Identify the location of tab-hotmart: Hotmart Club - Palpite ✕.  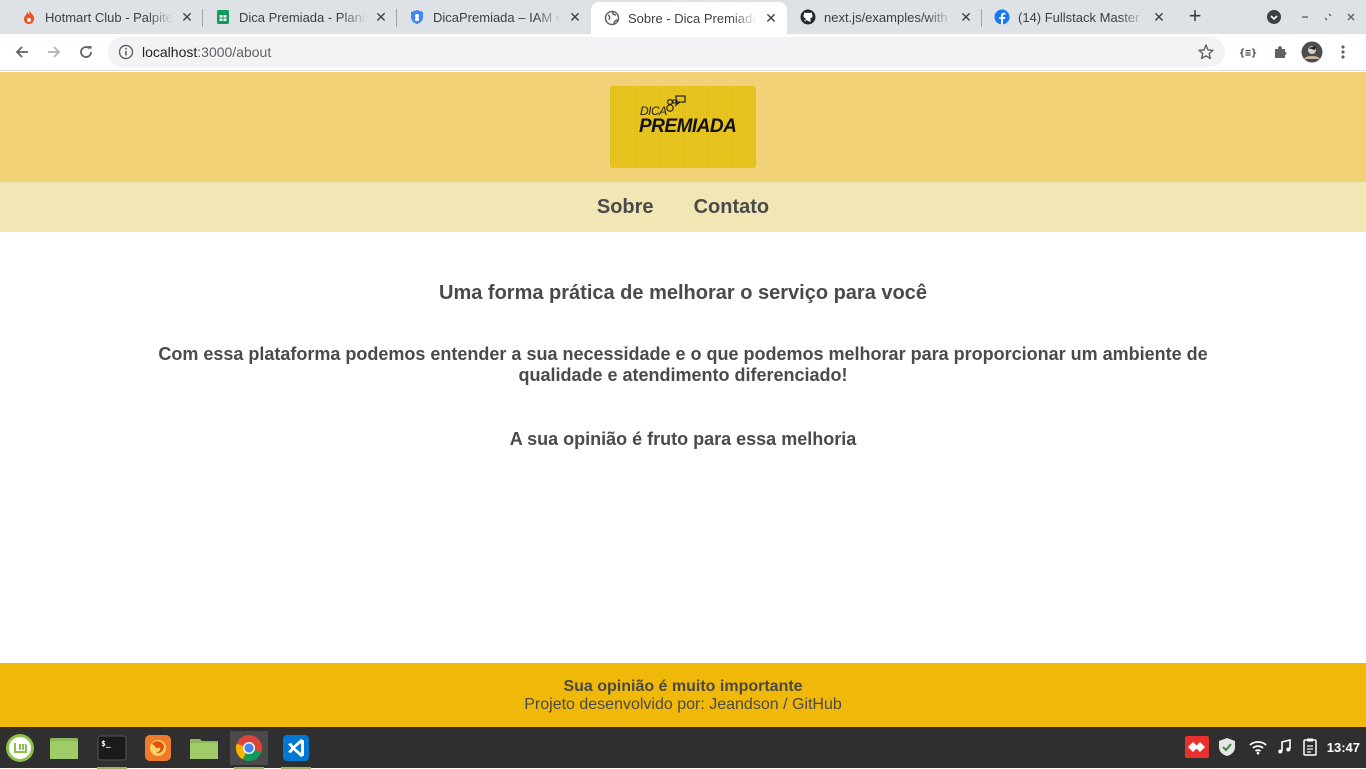
(105, 17).